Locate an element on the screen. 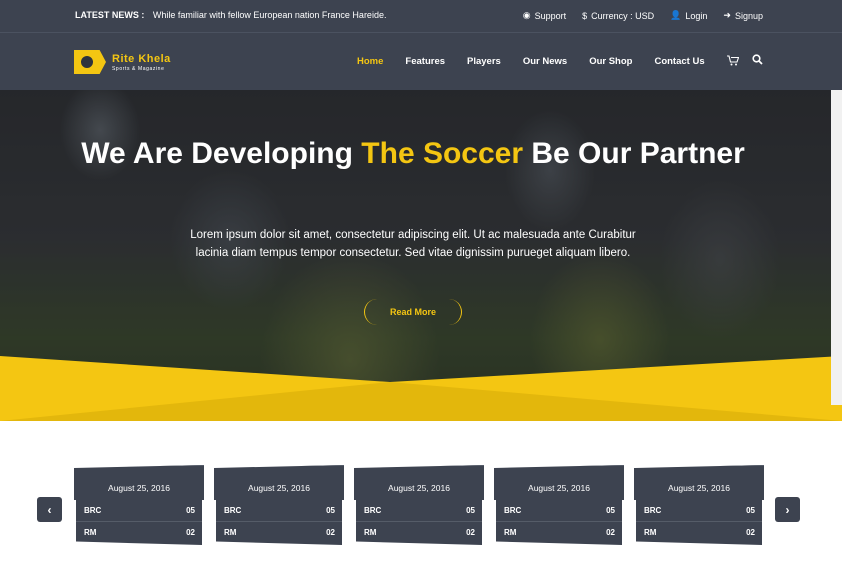 The height and width of the screenshot is (567, 842). nav-features: Features is located at coordinates (425, 61).